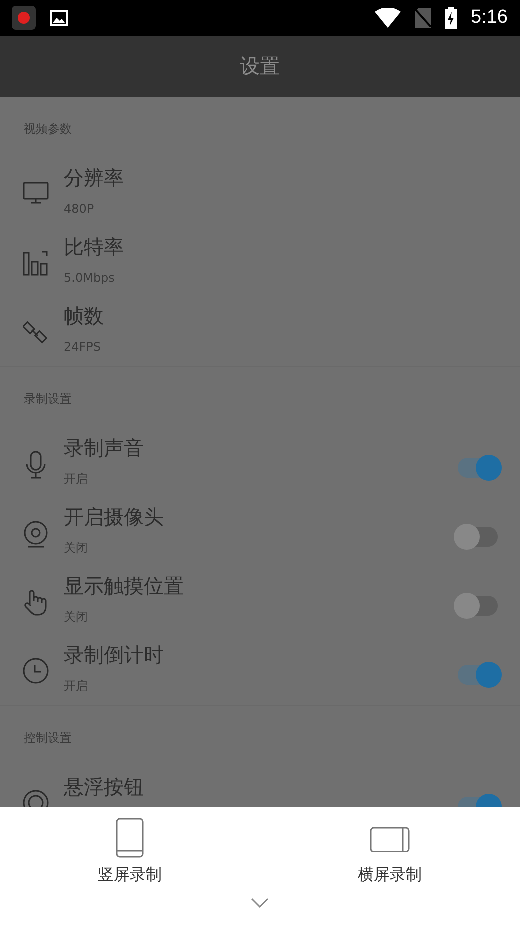  What do you see at coordinates (24, 18) in the screenshot?
I see `recorder-app-icon` at bounding box center [24, 18].